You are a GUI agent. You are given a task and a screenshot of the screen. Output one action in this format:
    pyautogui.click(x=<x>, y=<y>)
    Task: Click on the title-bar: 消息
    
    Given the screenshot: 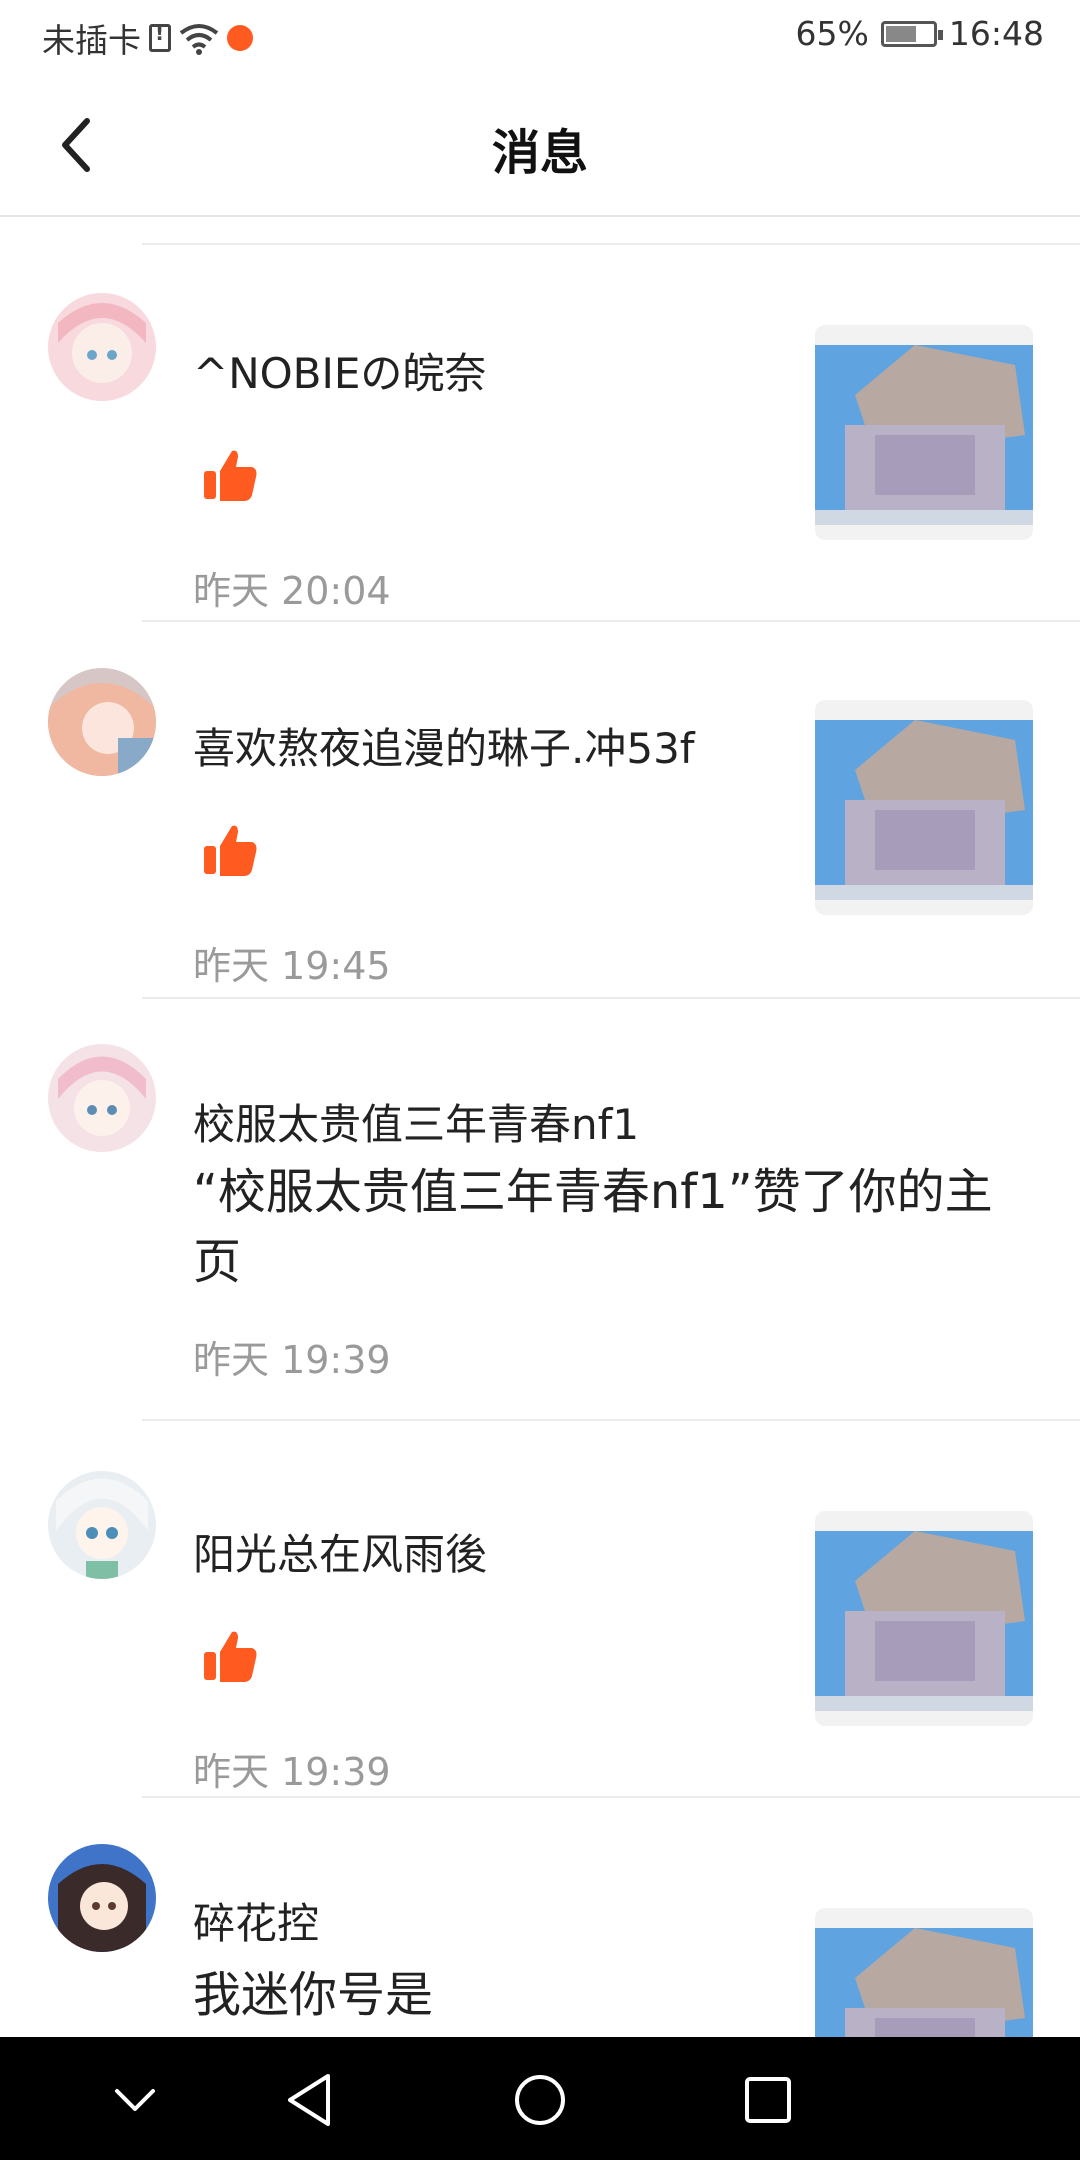 What is the action you would take?
    pyautogui.click(x=540, y=146)
    